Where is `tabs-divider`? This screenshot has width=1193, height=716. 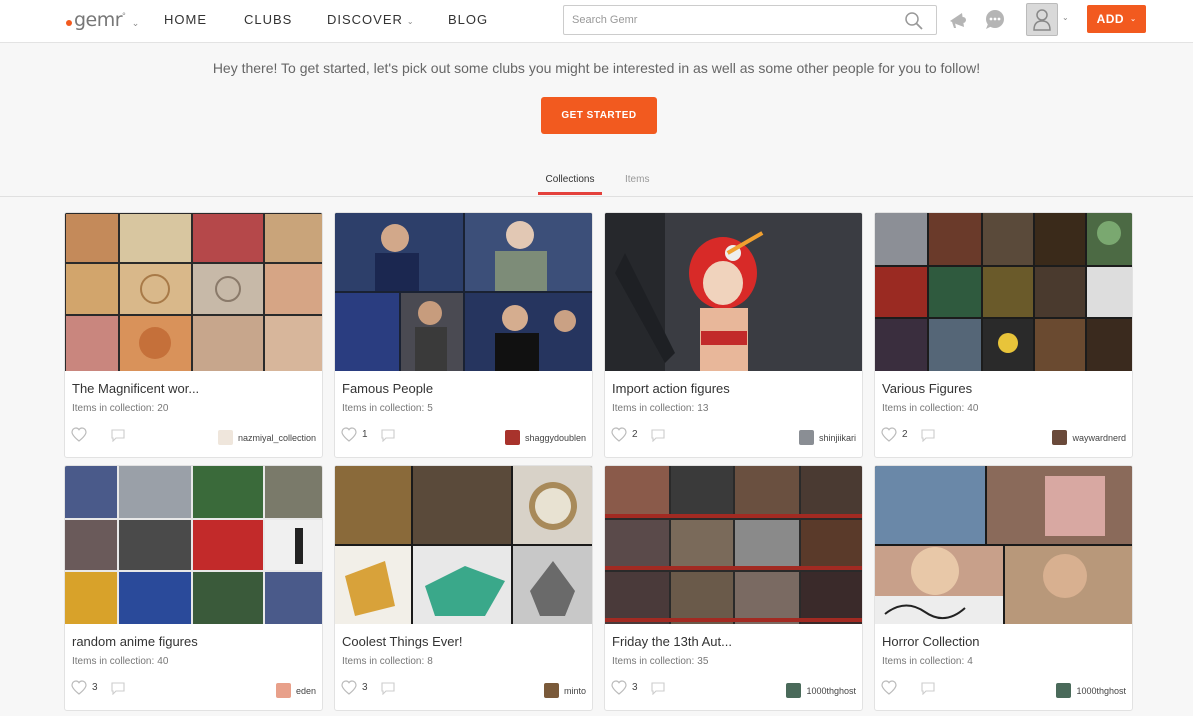
tabs-divider is located at coordinates (596, 196).